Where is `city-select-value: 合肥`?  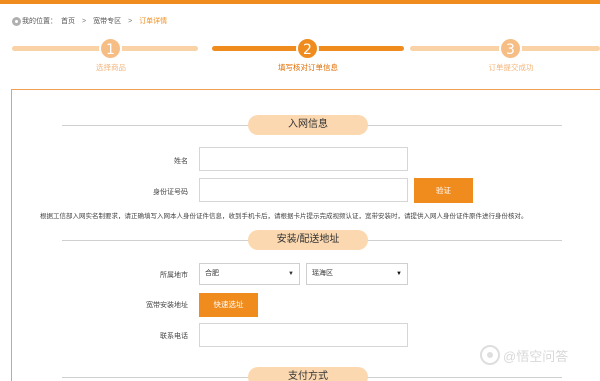
city-select-value: 合肥 is located at coordinates (212, 273).